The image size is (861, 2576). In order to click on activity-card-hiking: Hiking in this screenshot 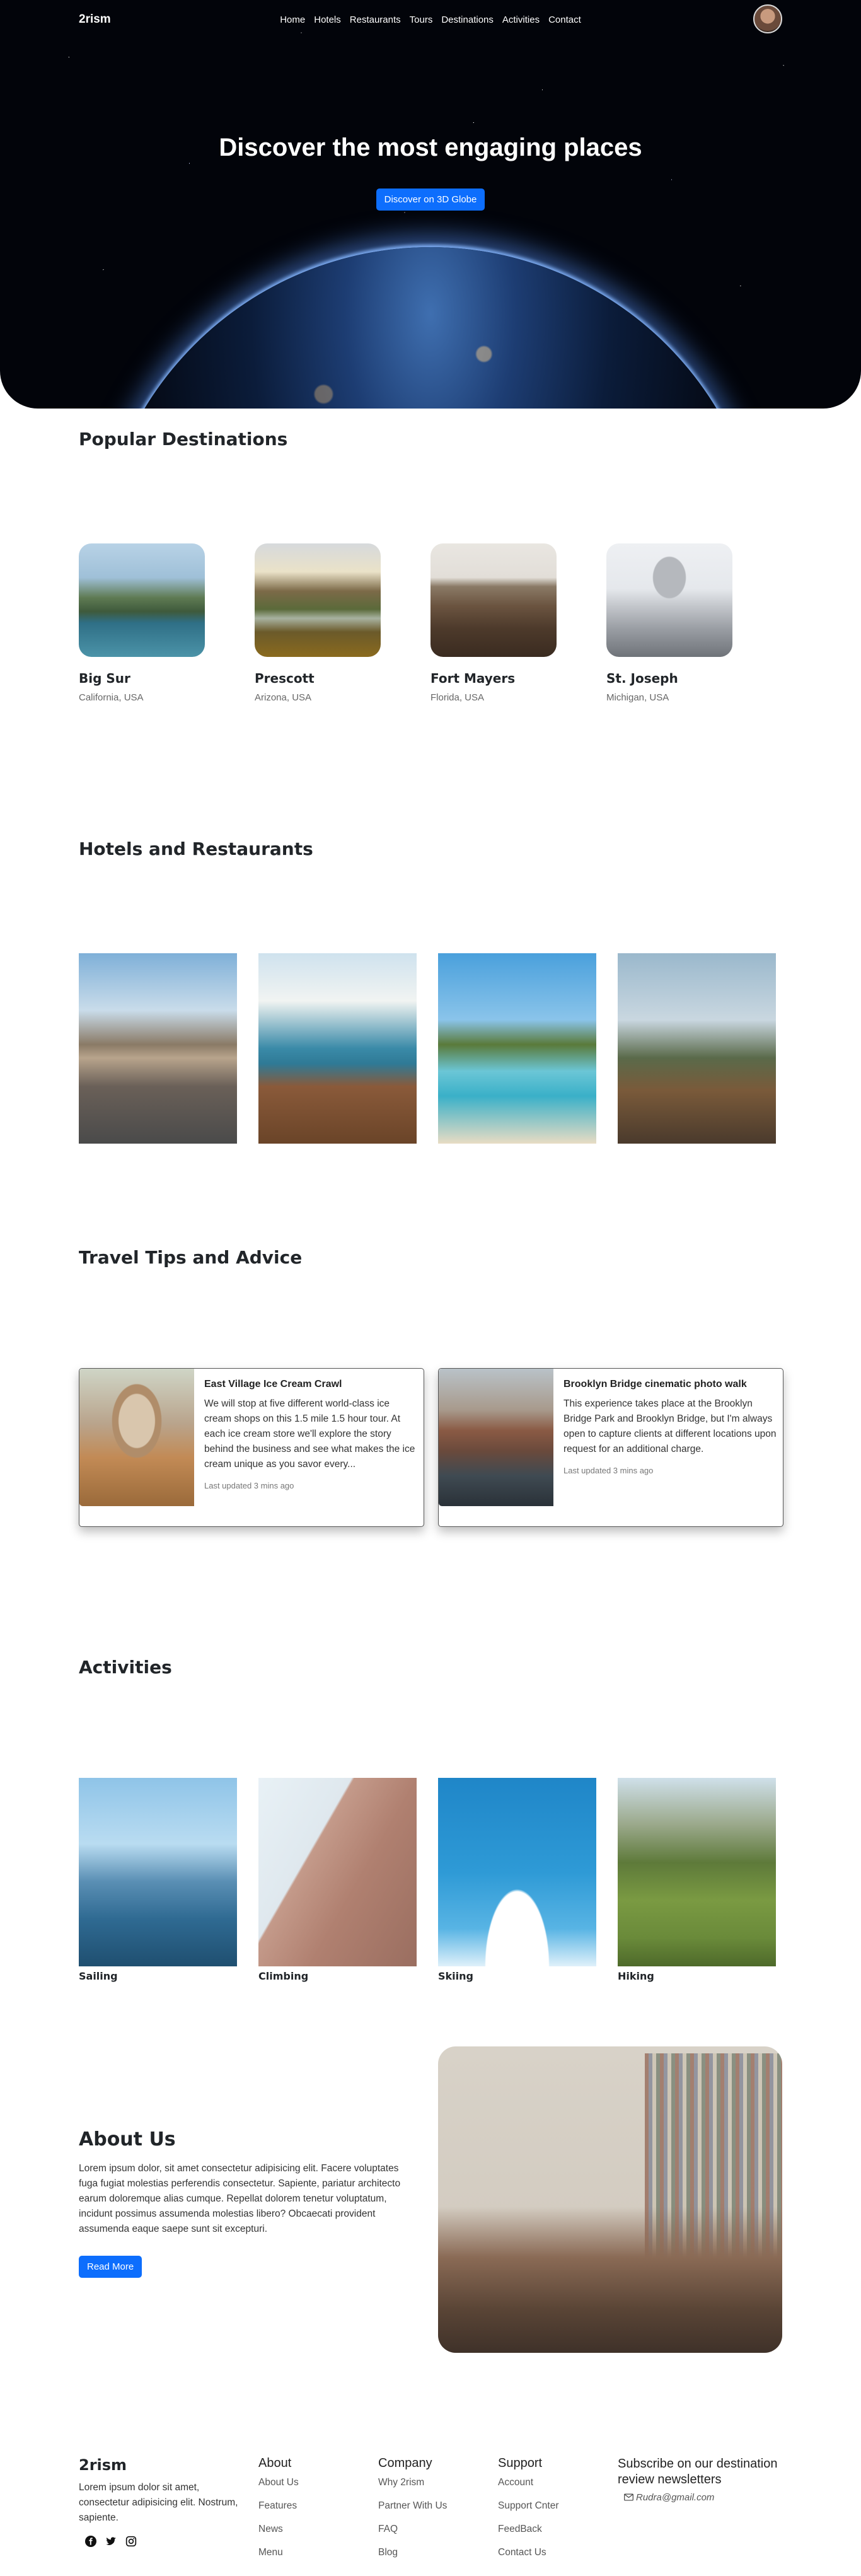, I will do `click(697, 1880)`.